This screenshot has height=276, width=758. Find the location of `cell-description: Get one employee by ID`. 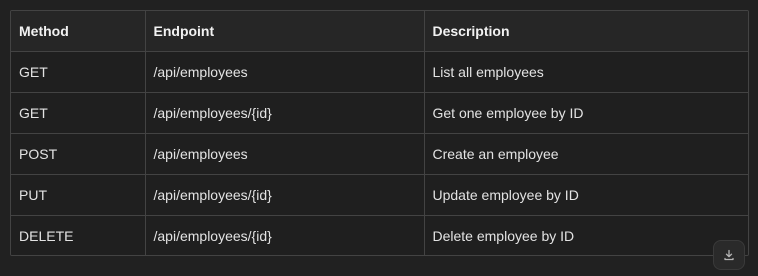

cell-description: Get one employee by ID is located at coordinates (586, 113).